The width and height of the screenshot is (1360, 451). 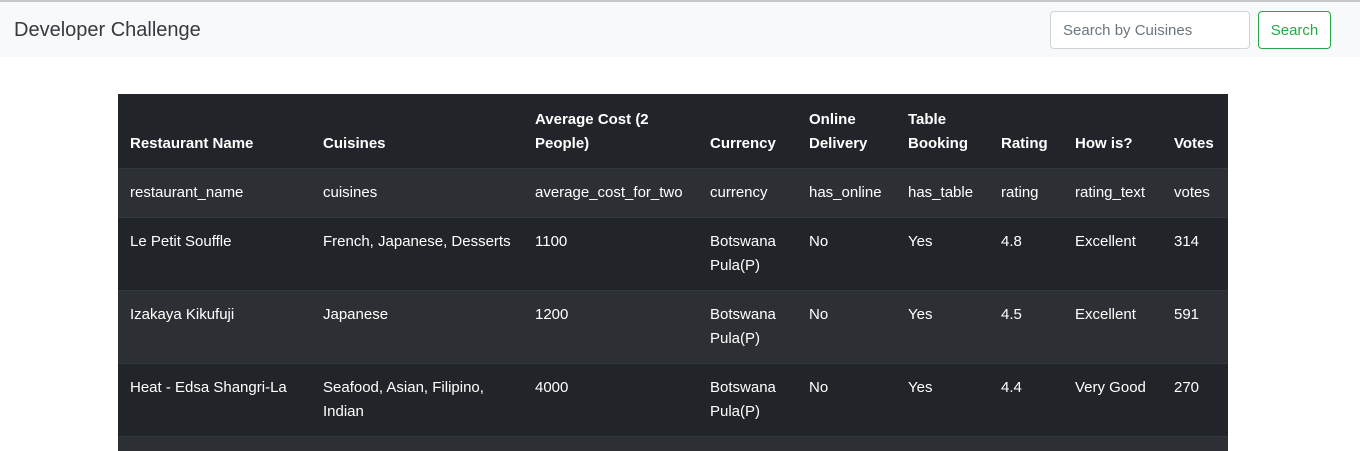 What do you see at coordinates (214, 193) in the screenshot?
I see `cell-restaurant-name: restaurant_name` at bounding box center [214, 193].